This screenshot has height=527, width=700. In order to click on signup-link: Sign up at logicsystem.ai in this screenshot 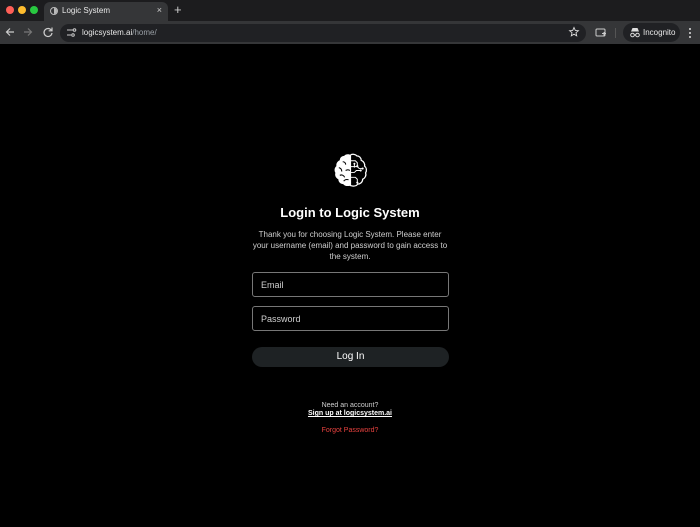, I will do `click(350, 413)`.